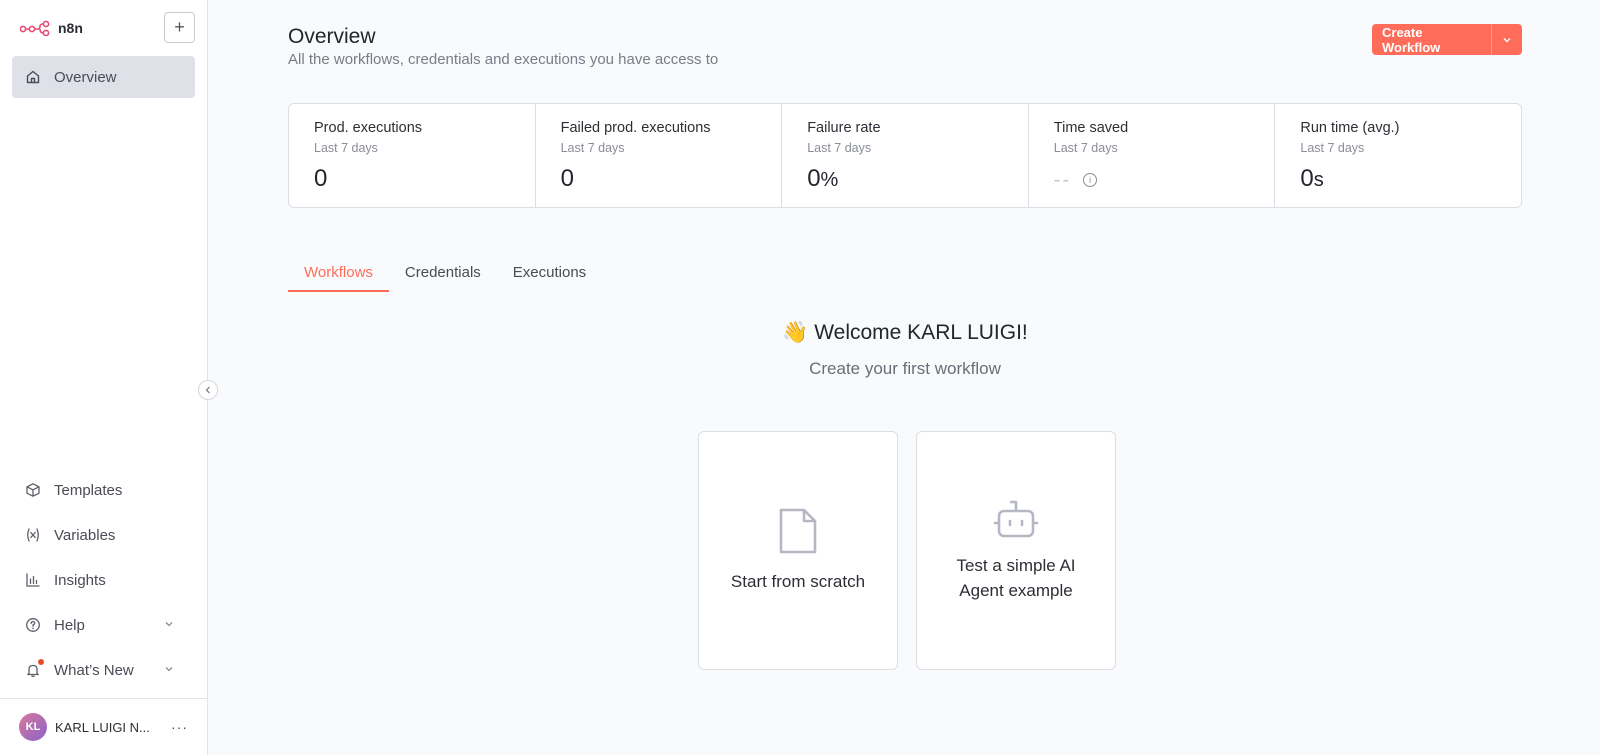  Describe the element at coordinates (1091, 128) in the screenshot. I see `stat-title: Time saved` at that location.